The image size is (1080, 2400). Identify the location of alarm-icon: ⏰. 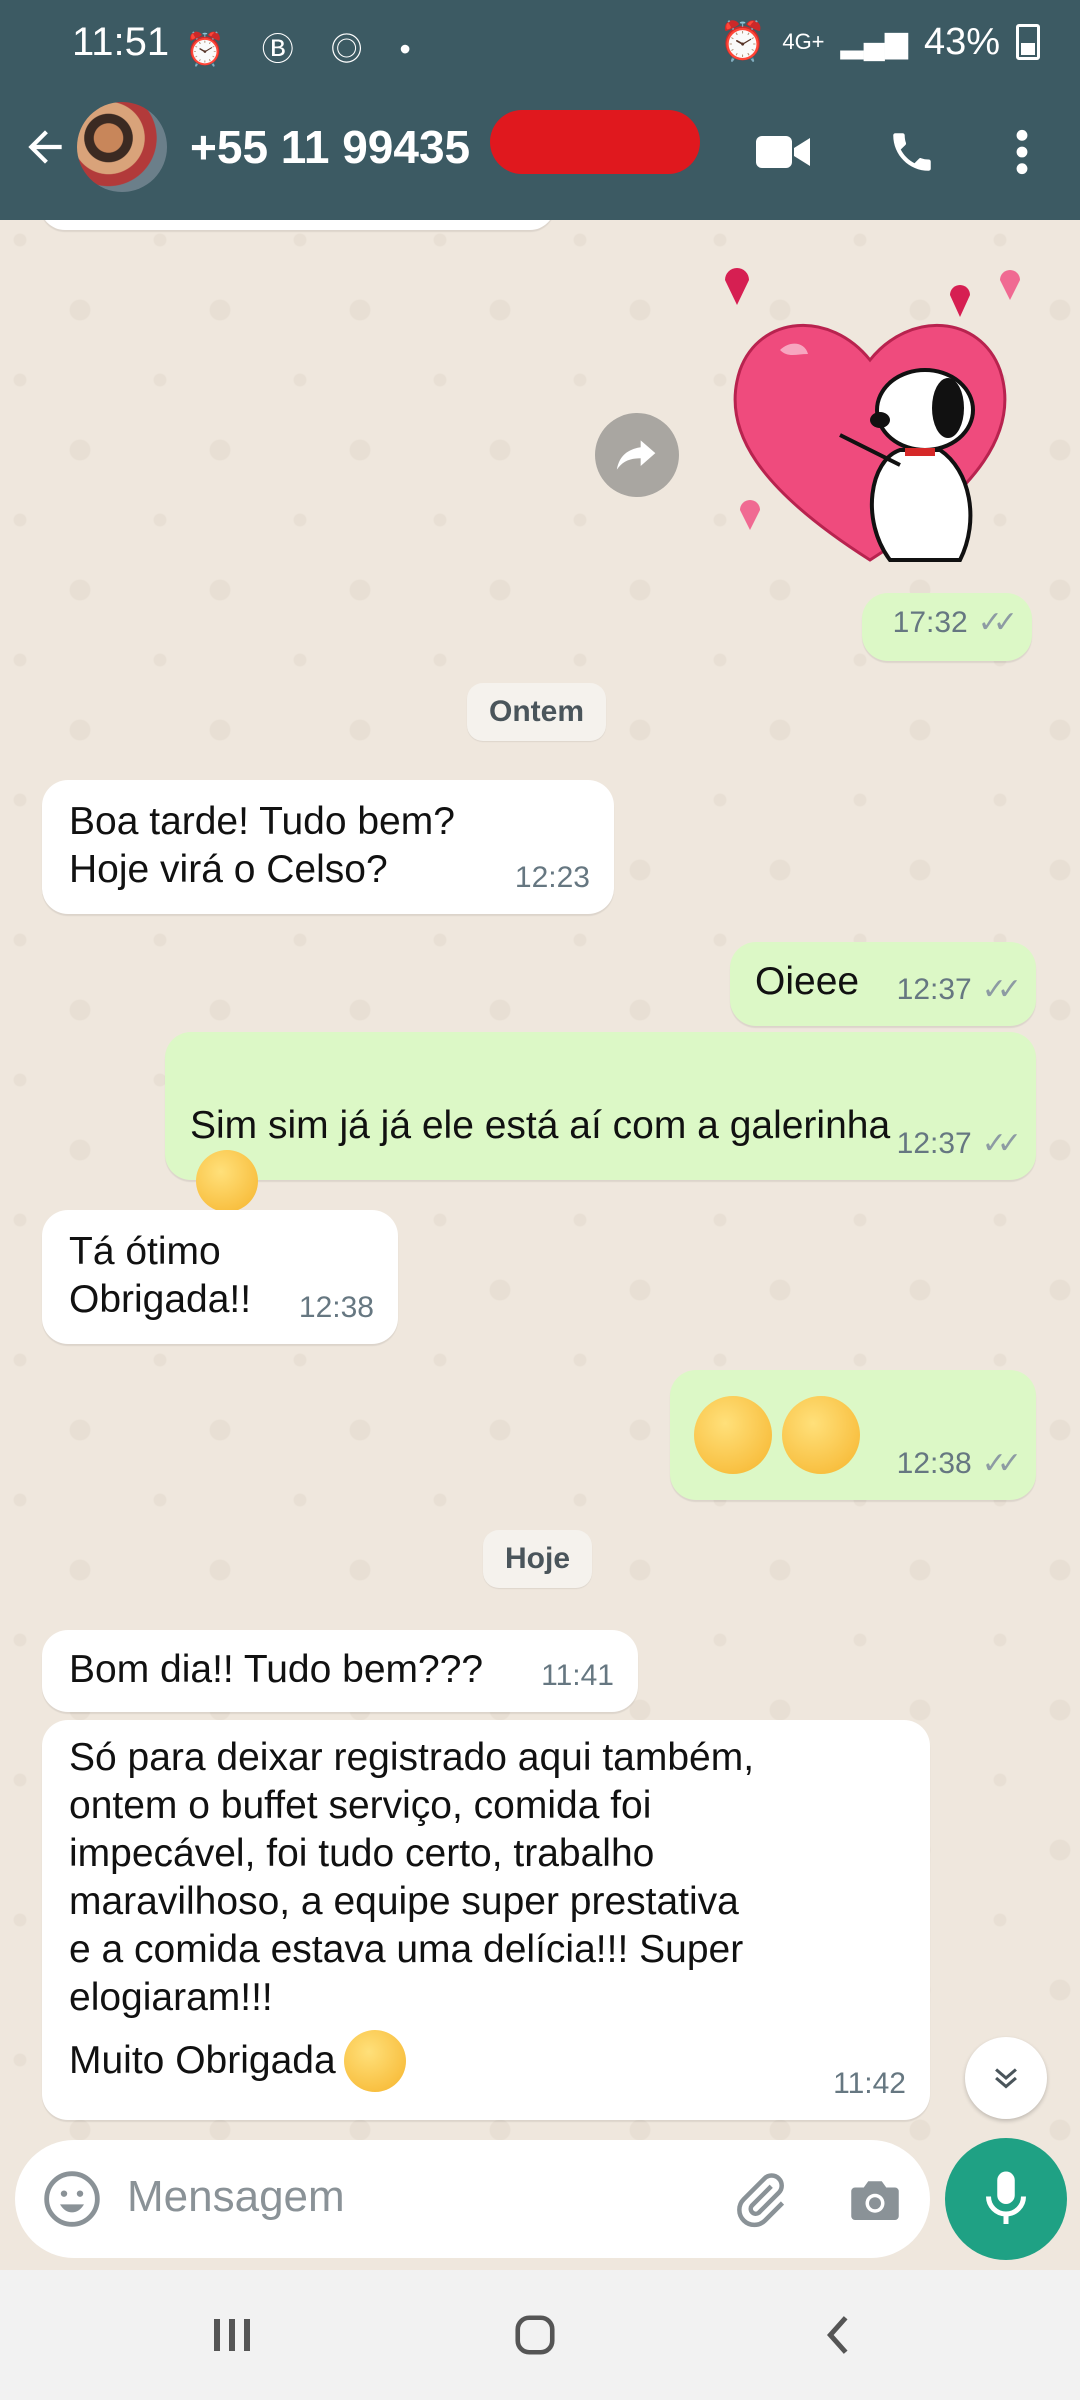
(743, 42).